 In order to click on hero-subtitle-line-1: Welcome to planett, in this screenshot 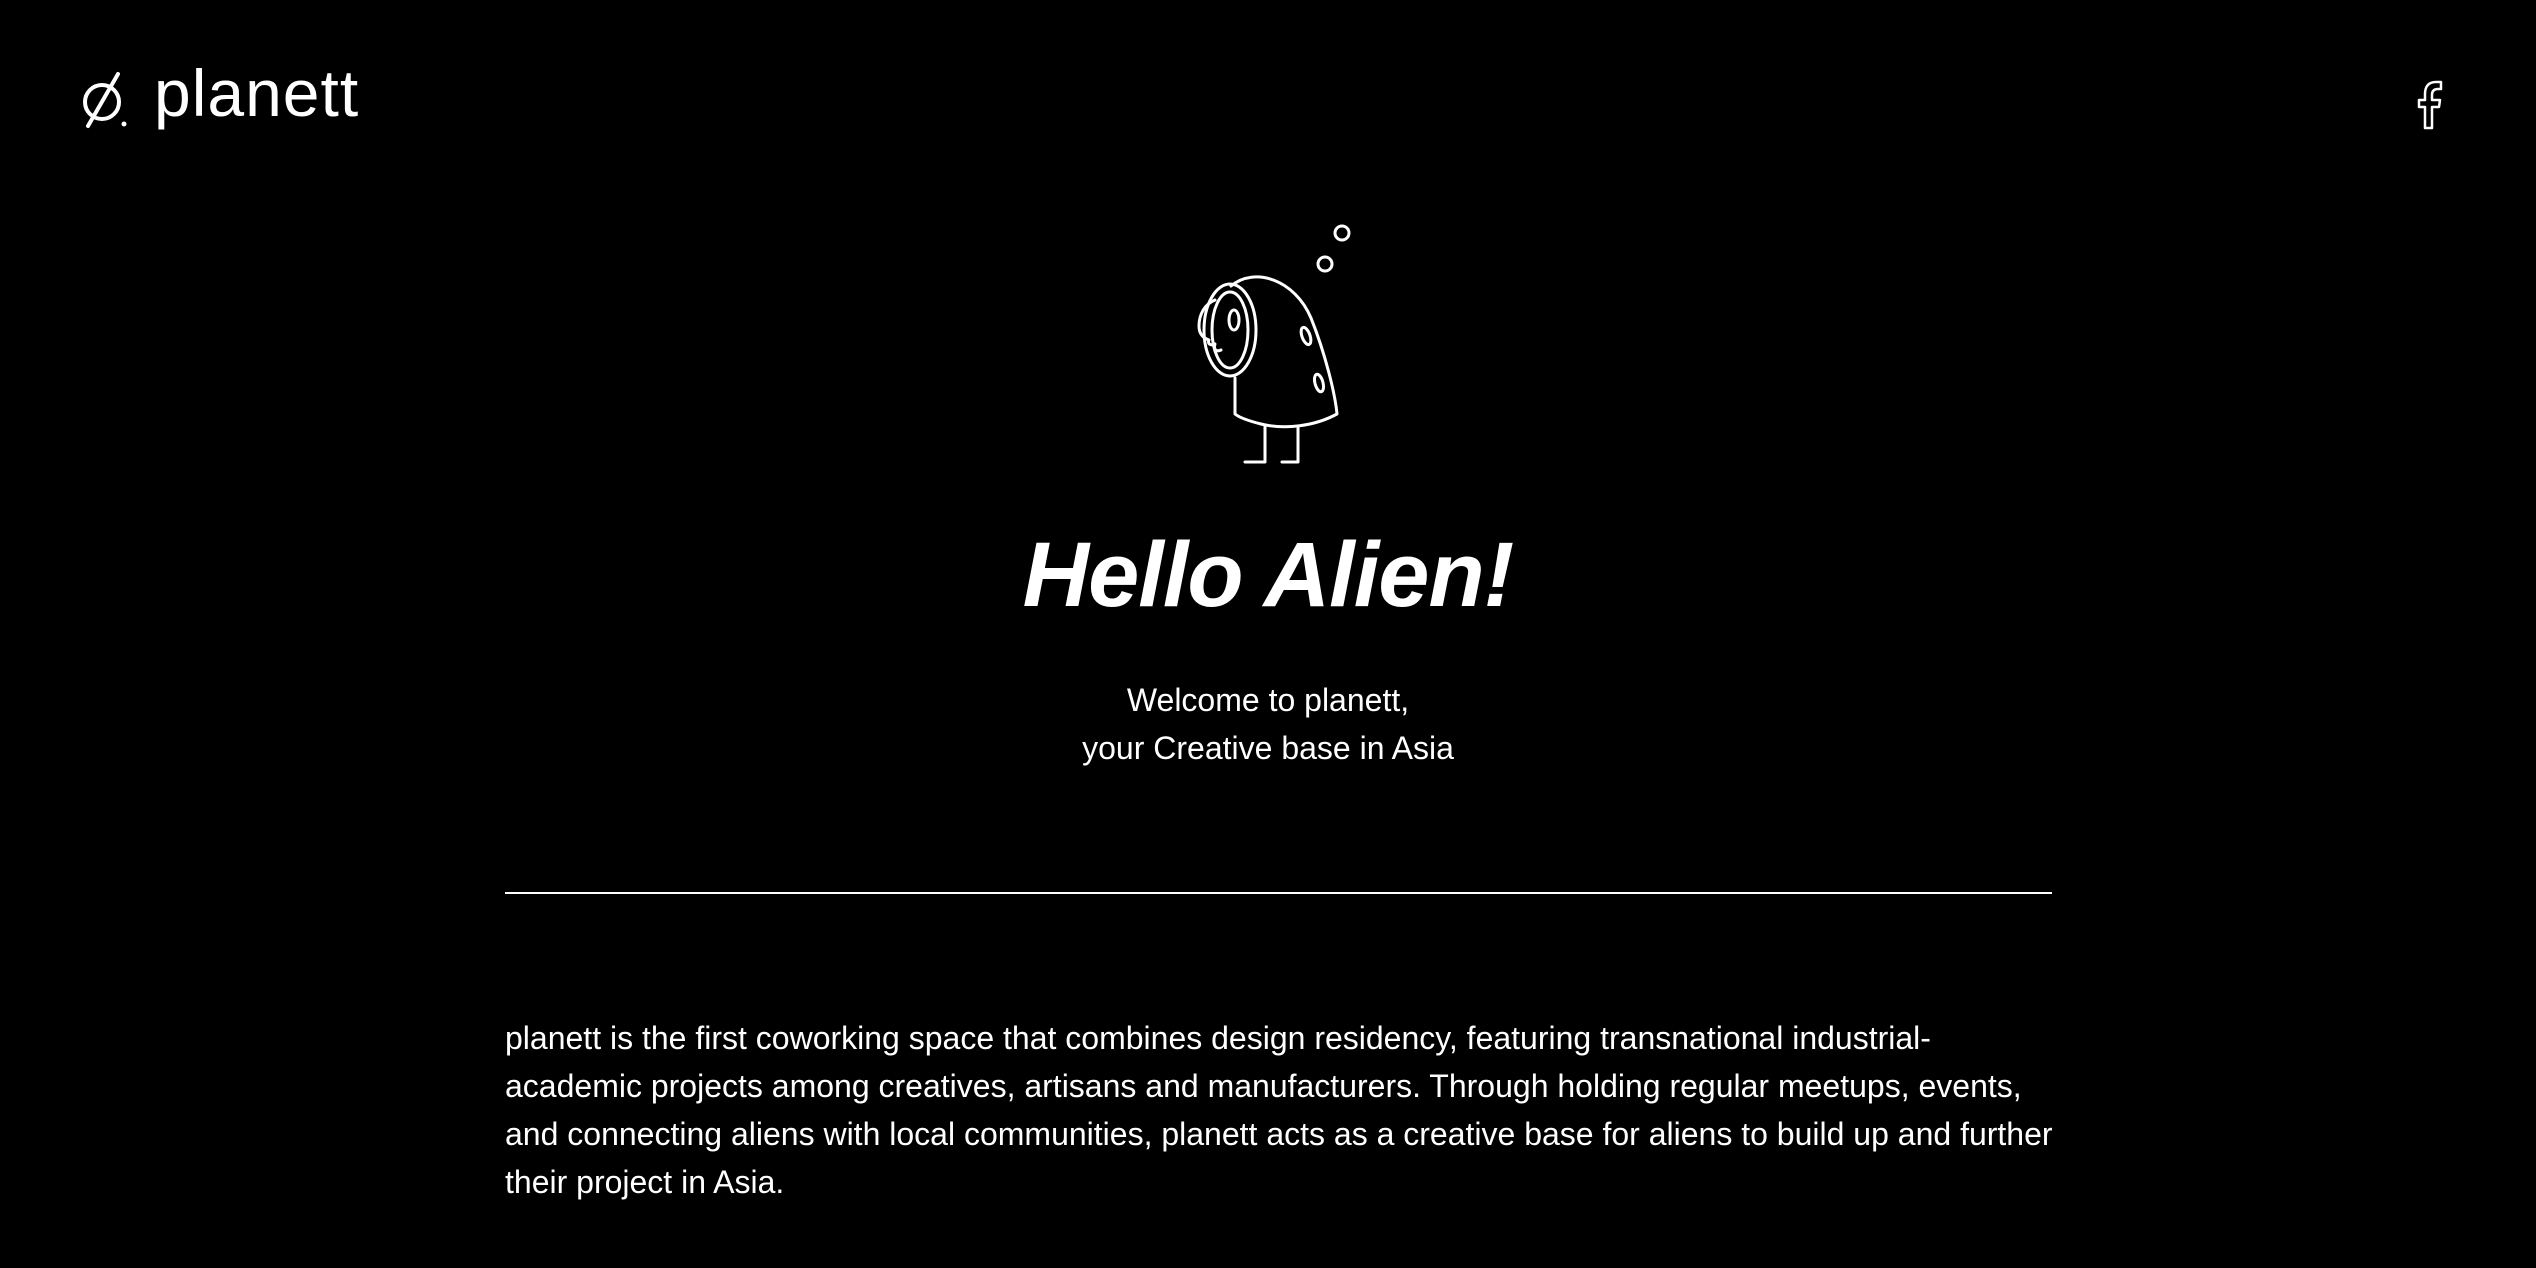, I will do `click(1268, 700)`.